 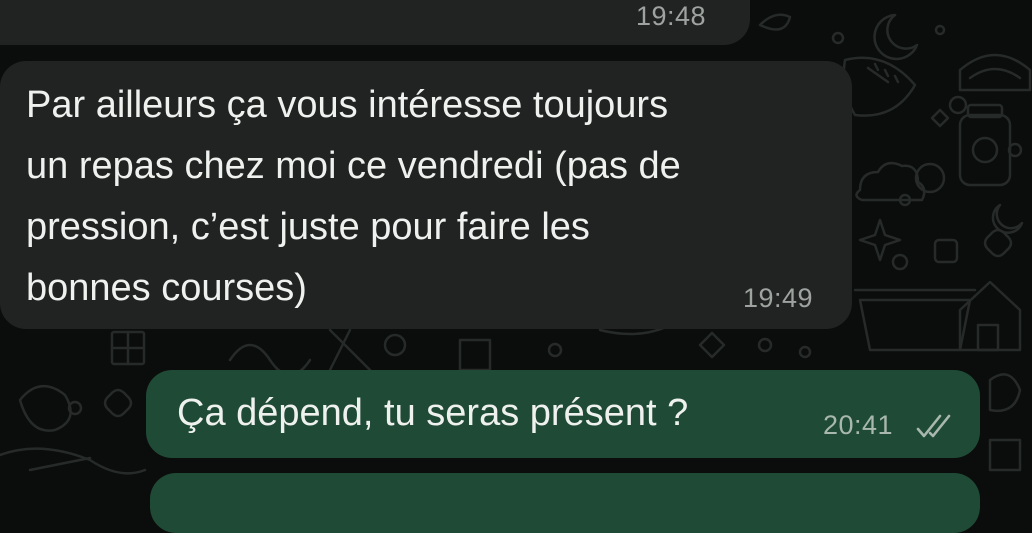 What do you see at coordinates (347, 105) in the screenshot?
I see `message-line: Par ailleurs ça vous intéresse toujours` at bounding box center [347, 105].